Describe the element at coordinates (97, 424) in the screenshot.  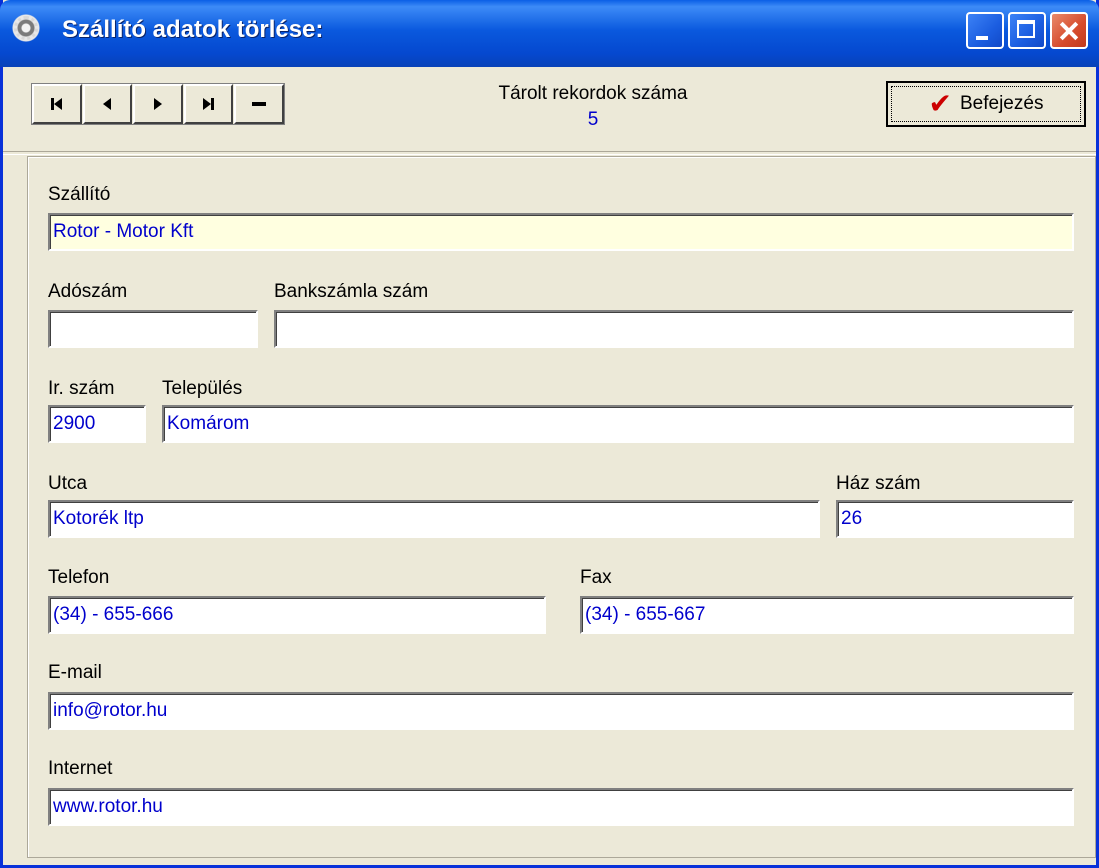
I see `zip-field: 2900` at that location.